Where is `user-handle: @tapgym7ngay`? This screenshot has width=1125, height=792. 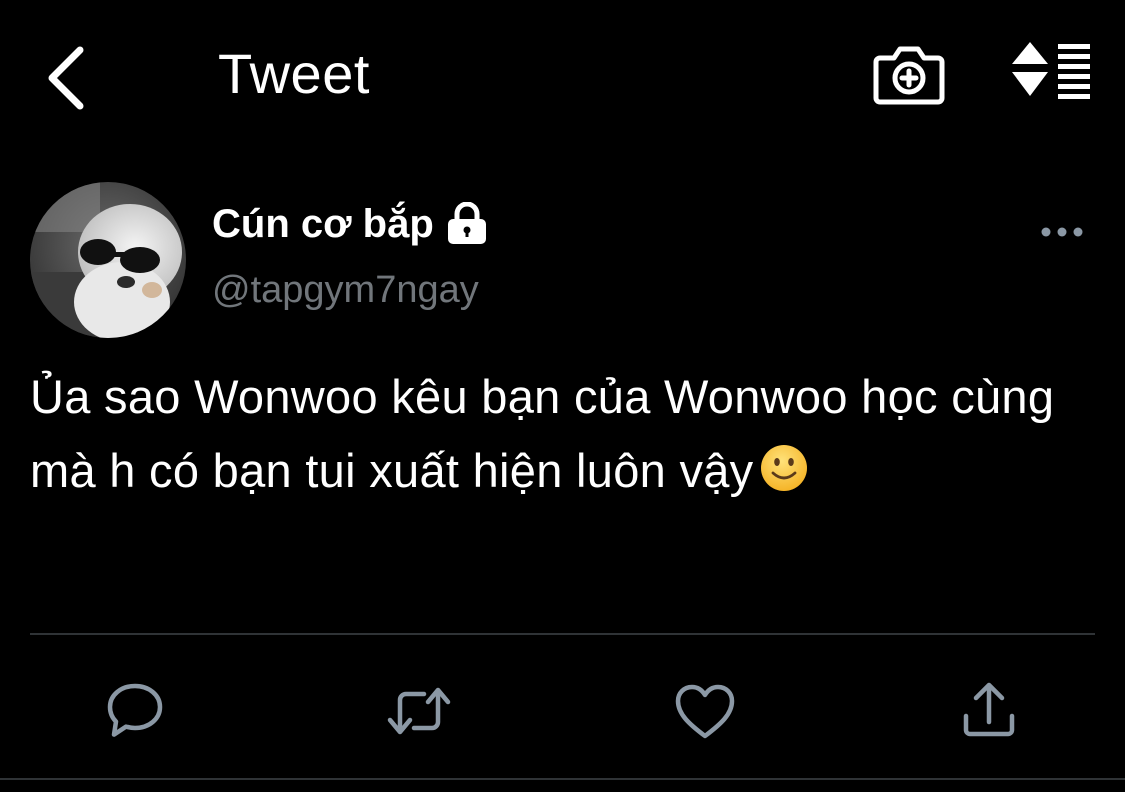 user-handle: @tapgym7ngay is located at coordinates (345, 290).